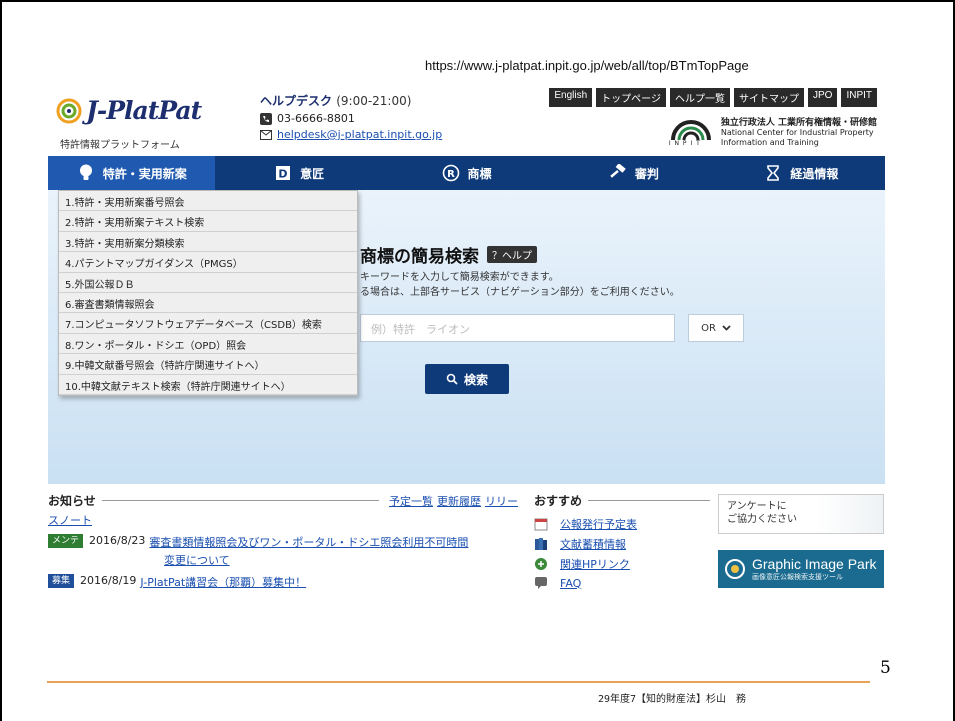 The height and width of the screenshot is (721, 955). What do you see at coordinates (571, 97) in the screenshot?
I see `top-link-english: English` at bounding box center [571, 97].